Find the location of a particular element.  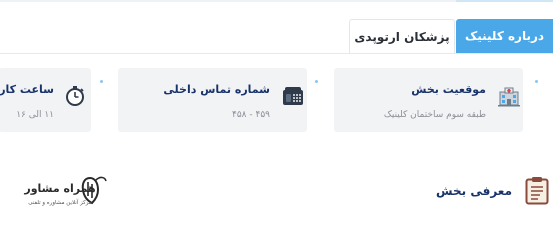

info-card-hours: ساعت کاری ۱۱ الی ۱۶ is located at coordinates (45, 100).